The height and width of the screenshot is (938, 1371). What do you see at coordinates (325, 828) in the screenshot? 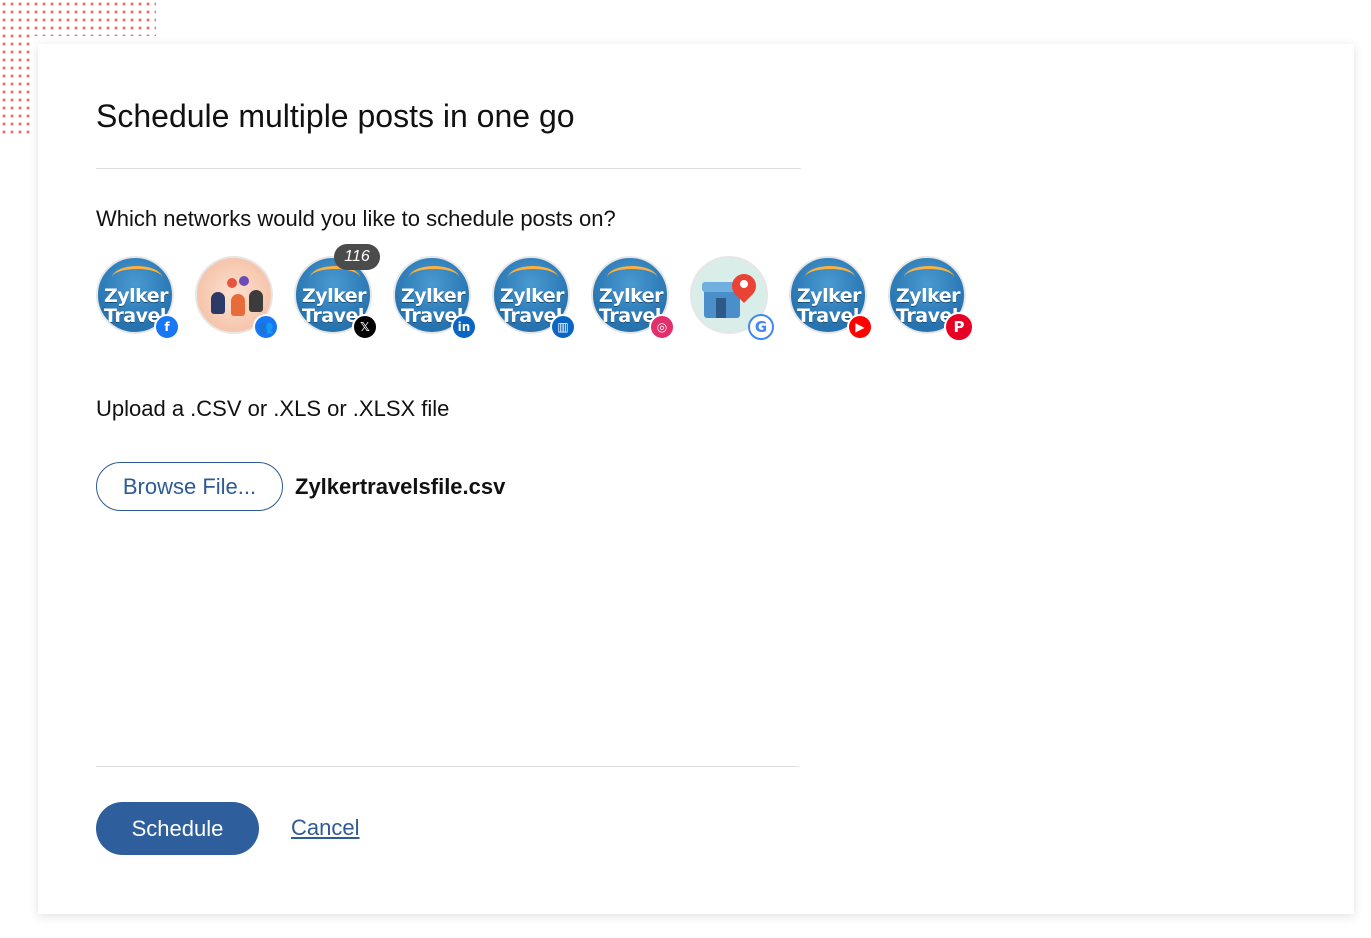
I see `cancel-link: Cancel` at bounding box center [325, 828].